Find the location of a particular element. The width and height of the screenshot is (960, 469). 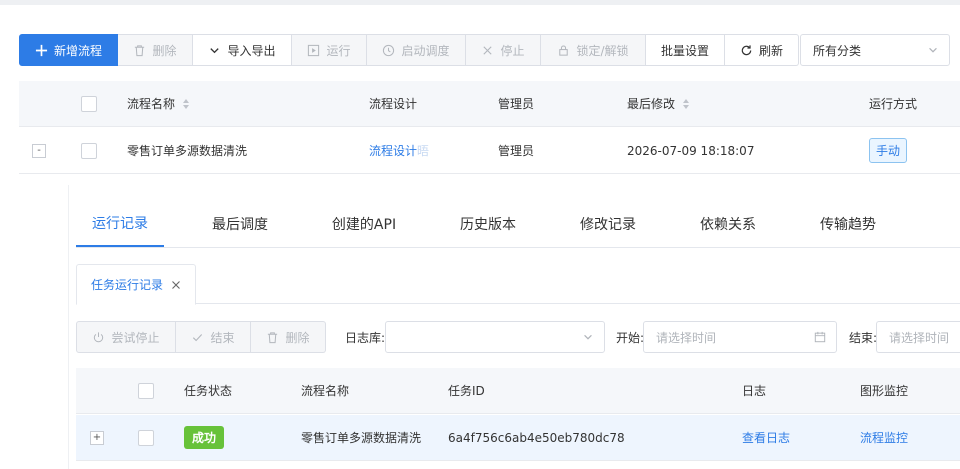

end-time-label: 结束: is located at coordinates (863, 337).